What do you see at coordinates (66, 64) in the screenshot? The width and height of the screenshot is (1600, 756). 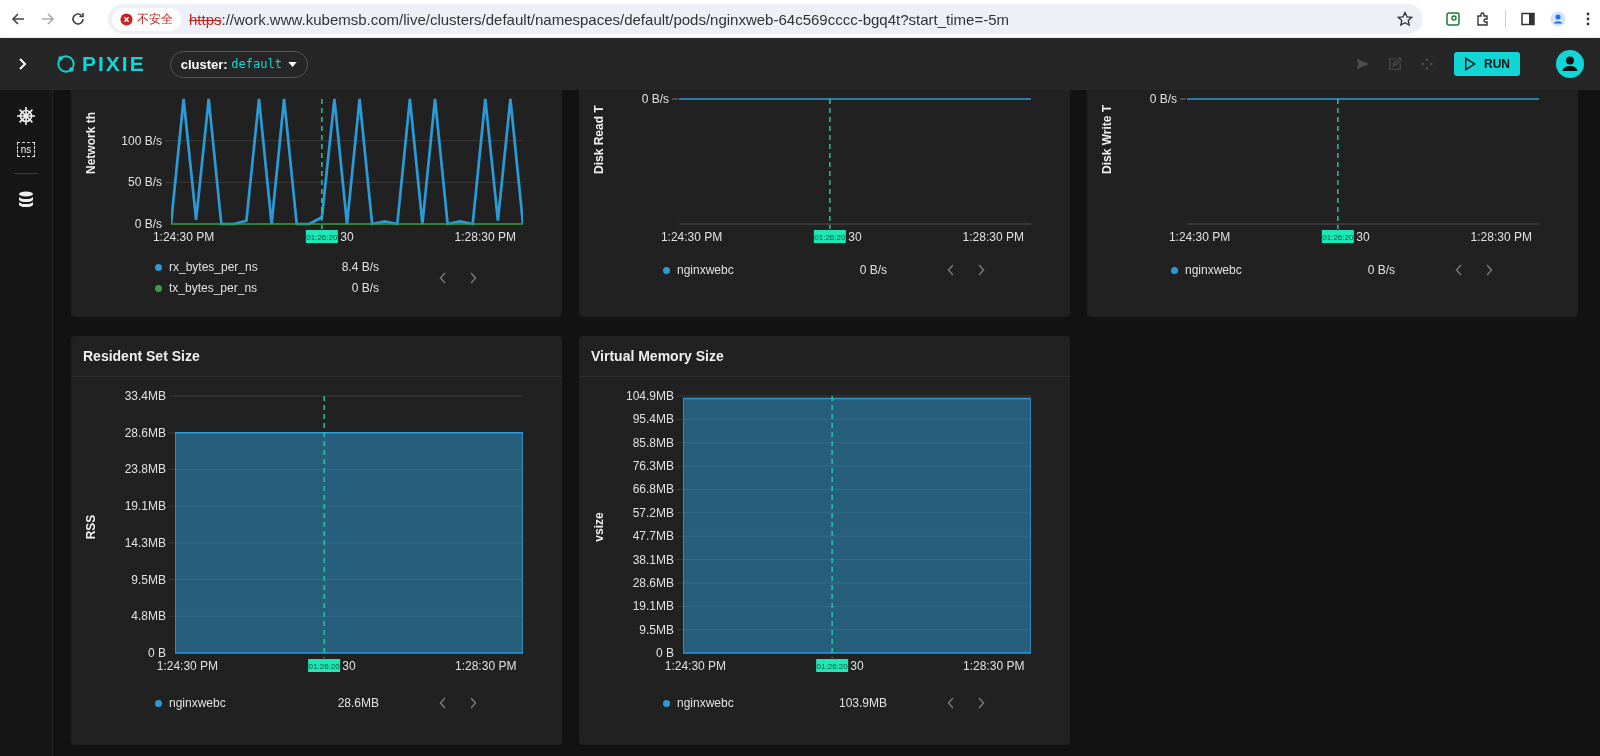 I see `logo-ring-icon` at bounding box center [66, 64].